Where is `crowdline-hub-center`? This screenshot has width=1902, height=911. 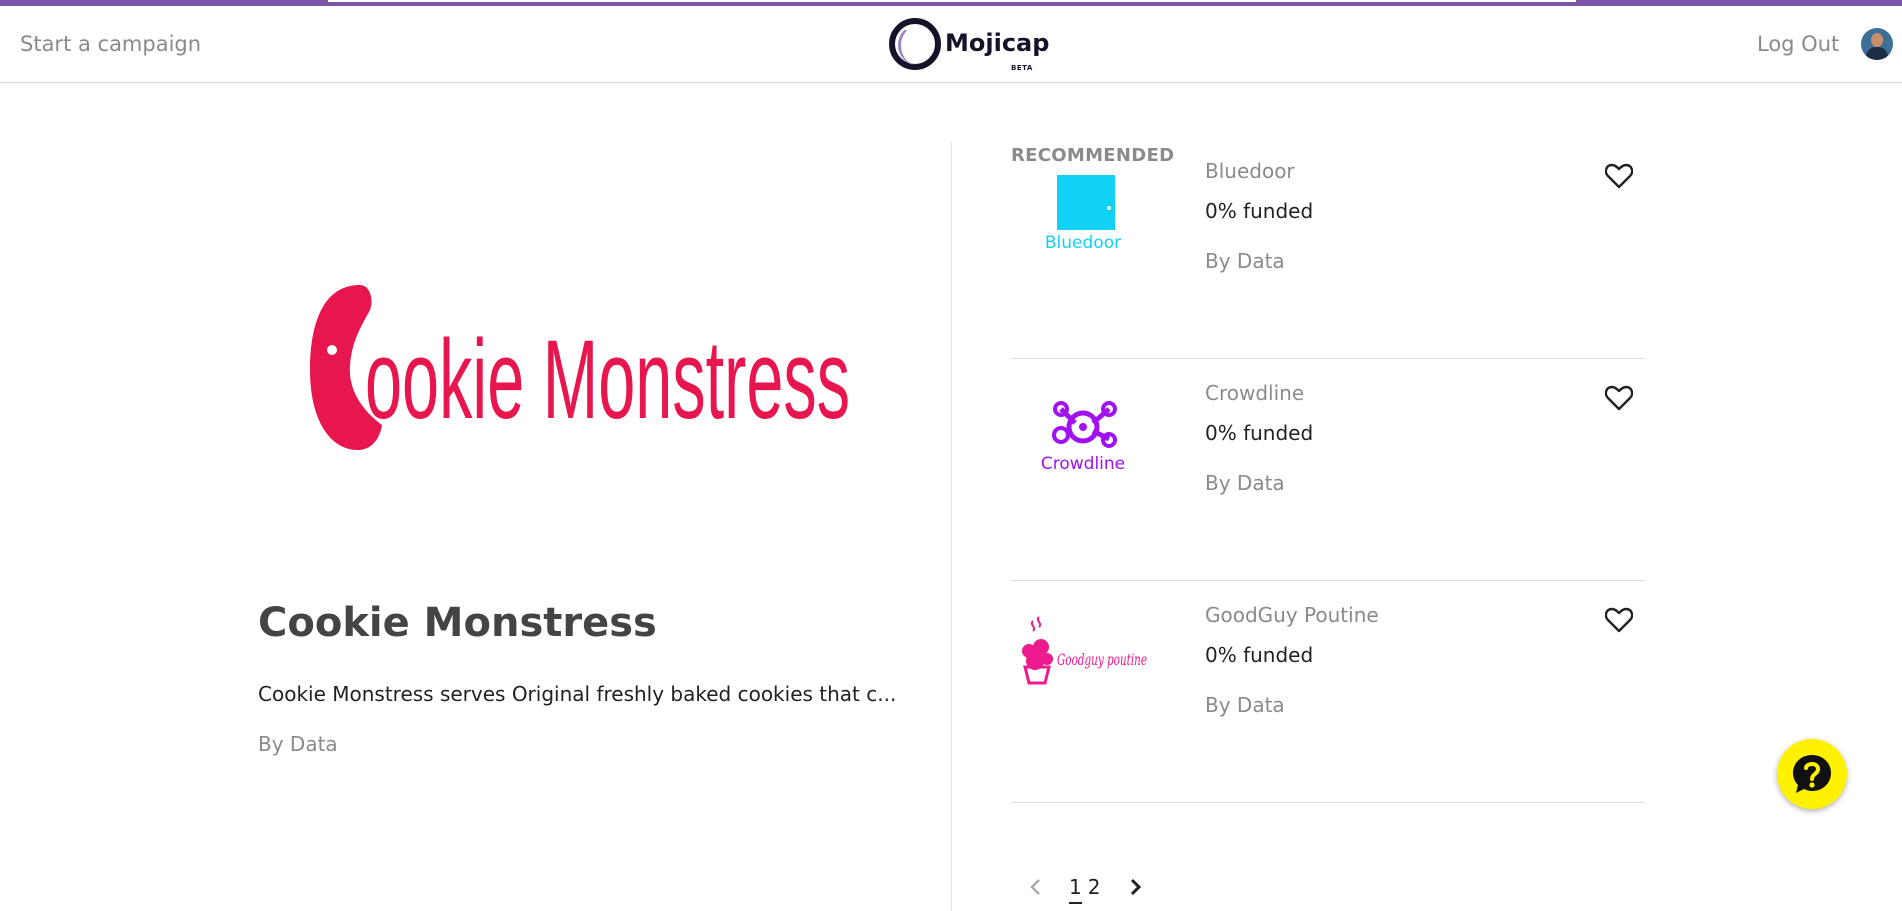
crowdline-hub-center is located at coordinates (1083, 427).